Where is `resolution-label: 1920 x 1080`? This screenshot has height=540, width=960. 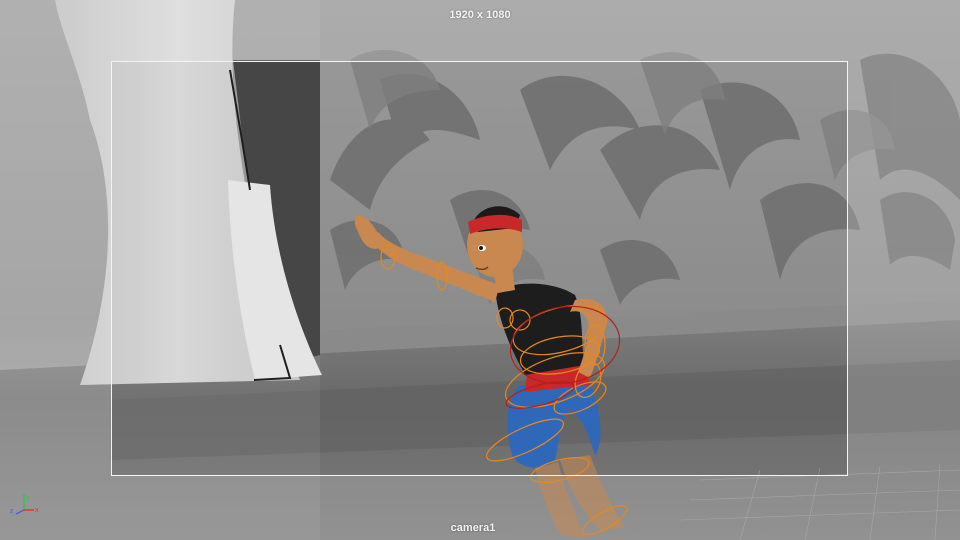
resolution-label: 1920 x 1080 is located at coordinates (480, 15).